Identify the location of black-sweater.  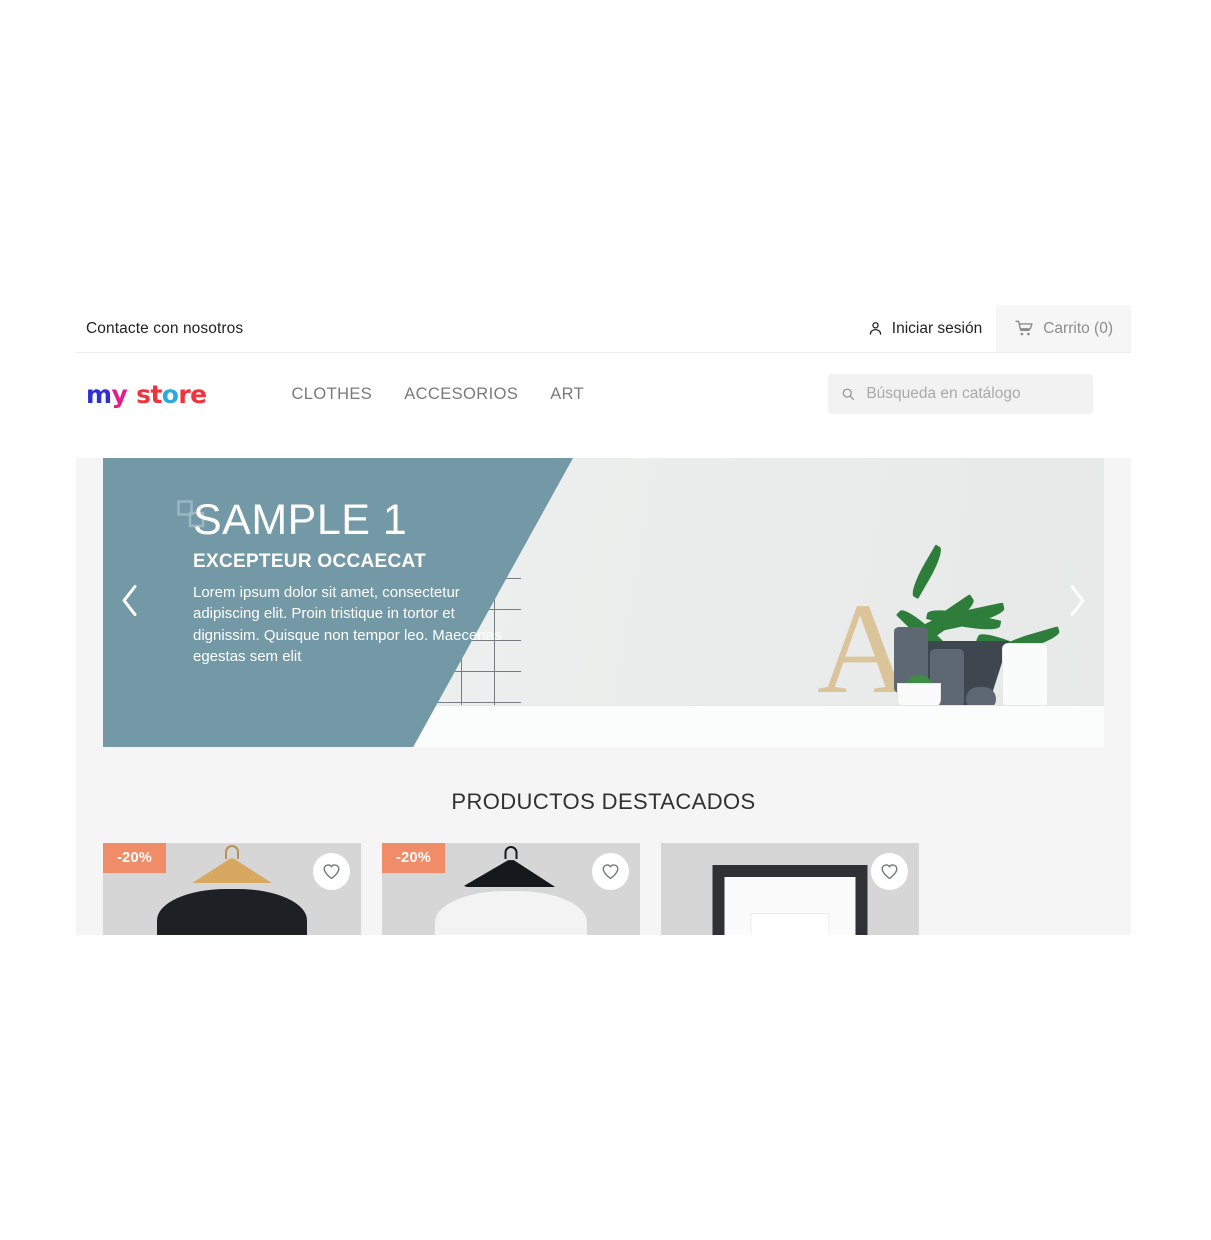
(232, 912).